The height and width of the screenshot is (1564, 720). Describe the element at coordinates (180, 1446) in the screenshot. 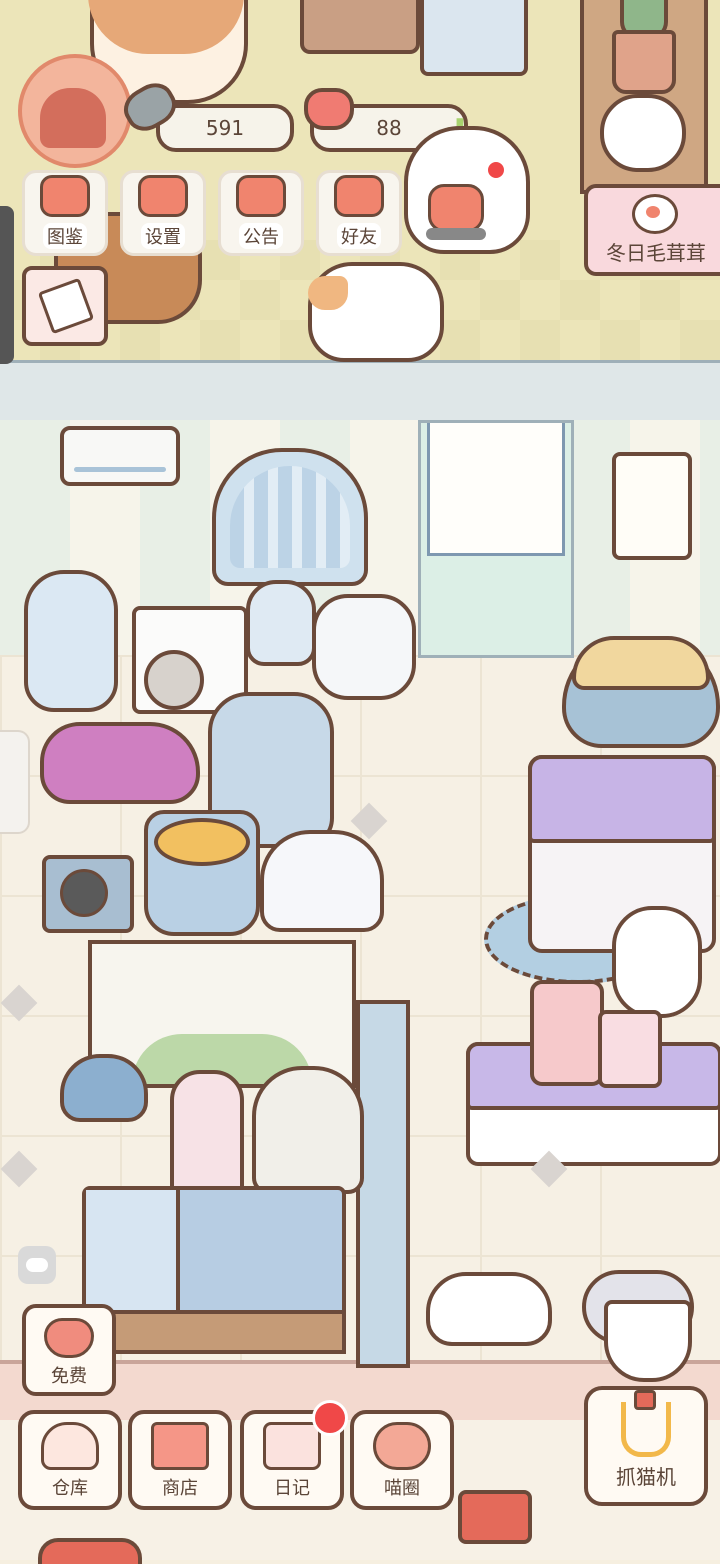

I see `shop-icon` at that location.